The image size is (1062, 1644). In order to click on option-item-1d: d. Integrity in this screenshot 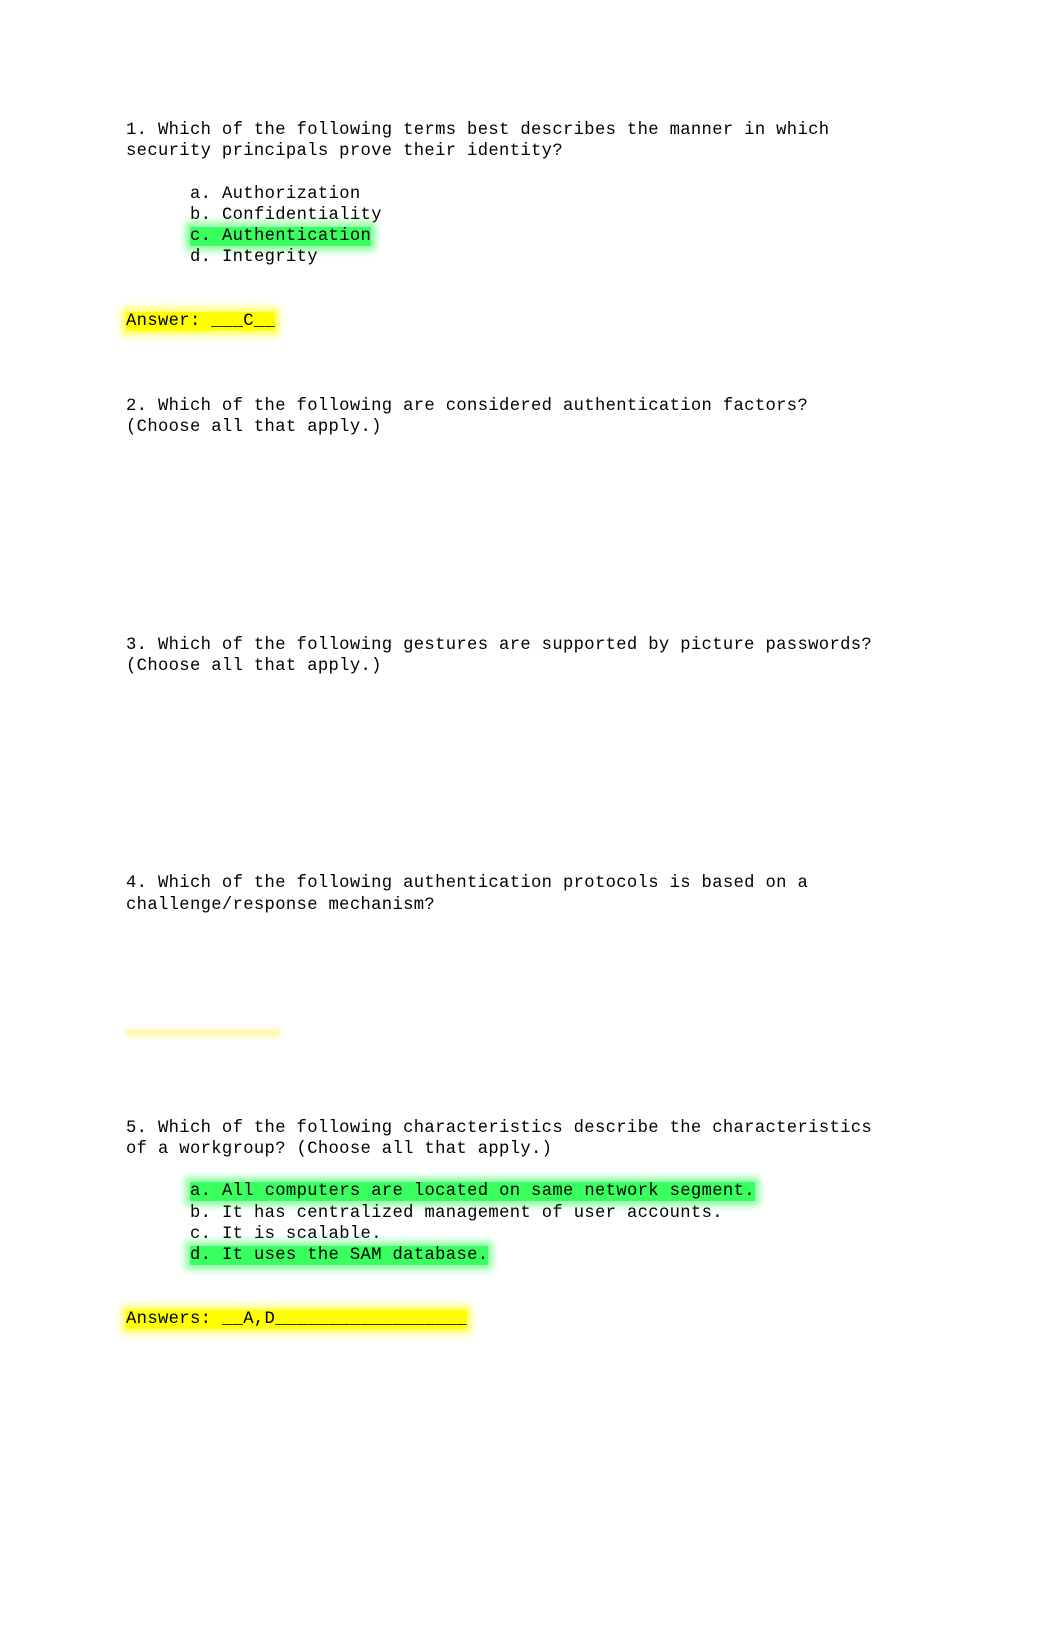, I will do `click(568, 257)`.